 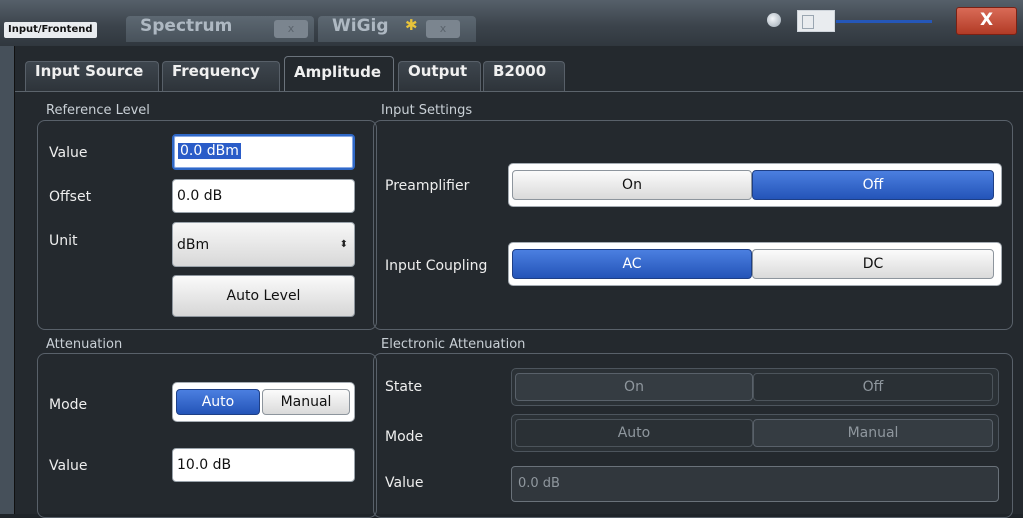 I want to click on tab-divider, so click(x=519, y=91).